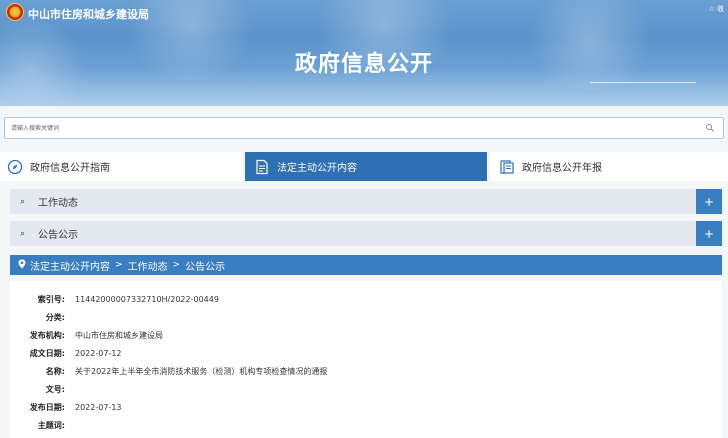  Describe the element at coordinates (147, 299) in the screenshot. I see `info-value: 11442000007332710H/2022-00449` at that location.